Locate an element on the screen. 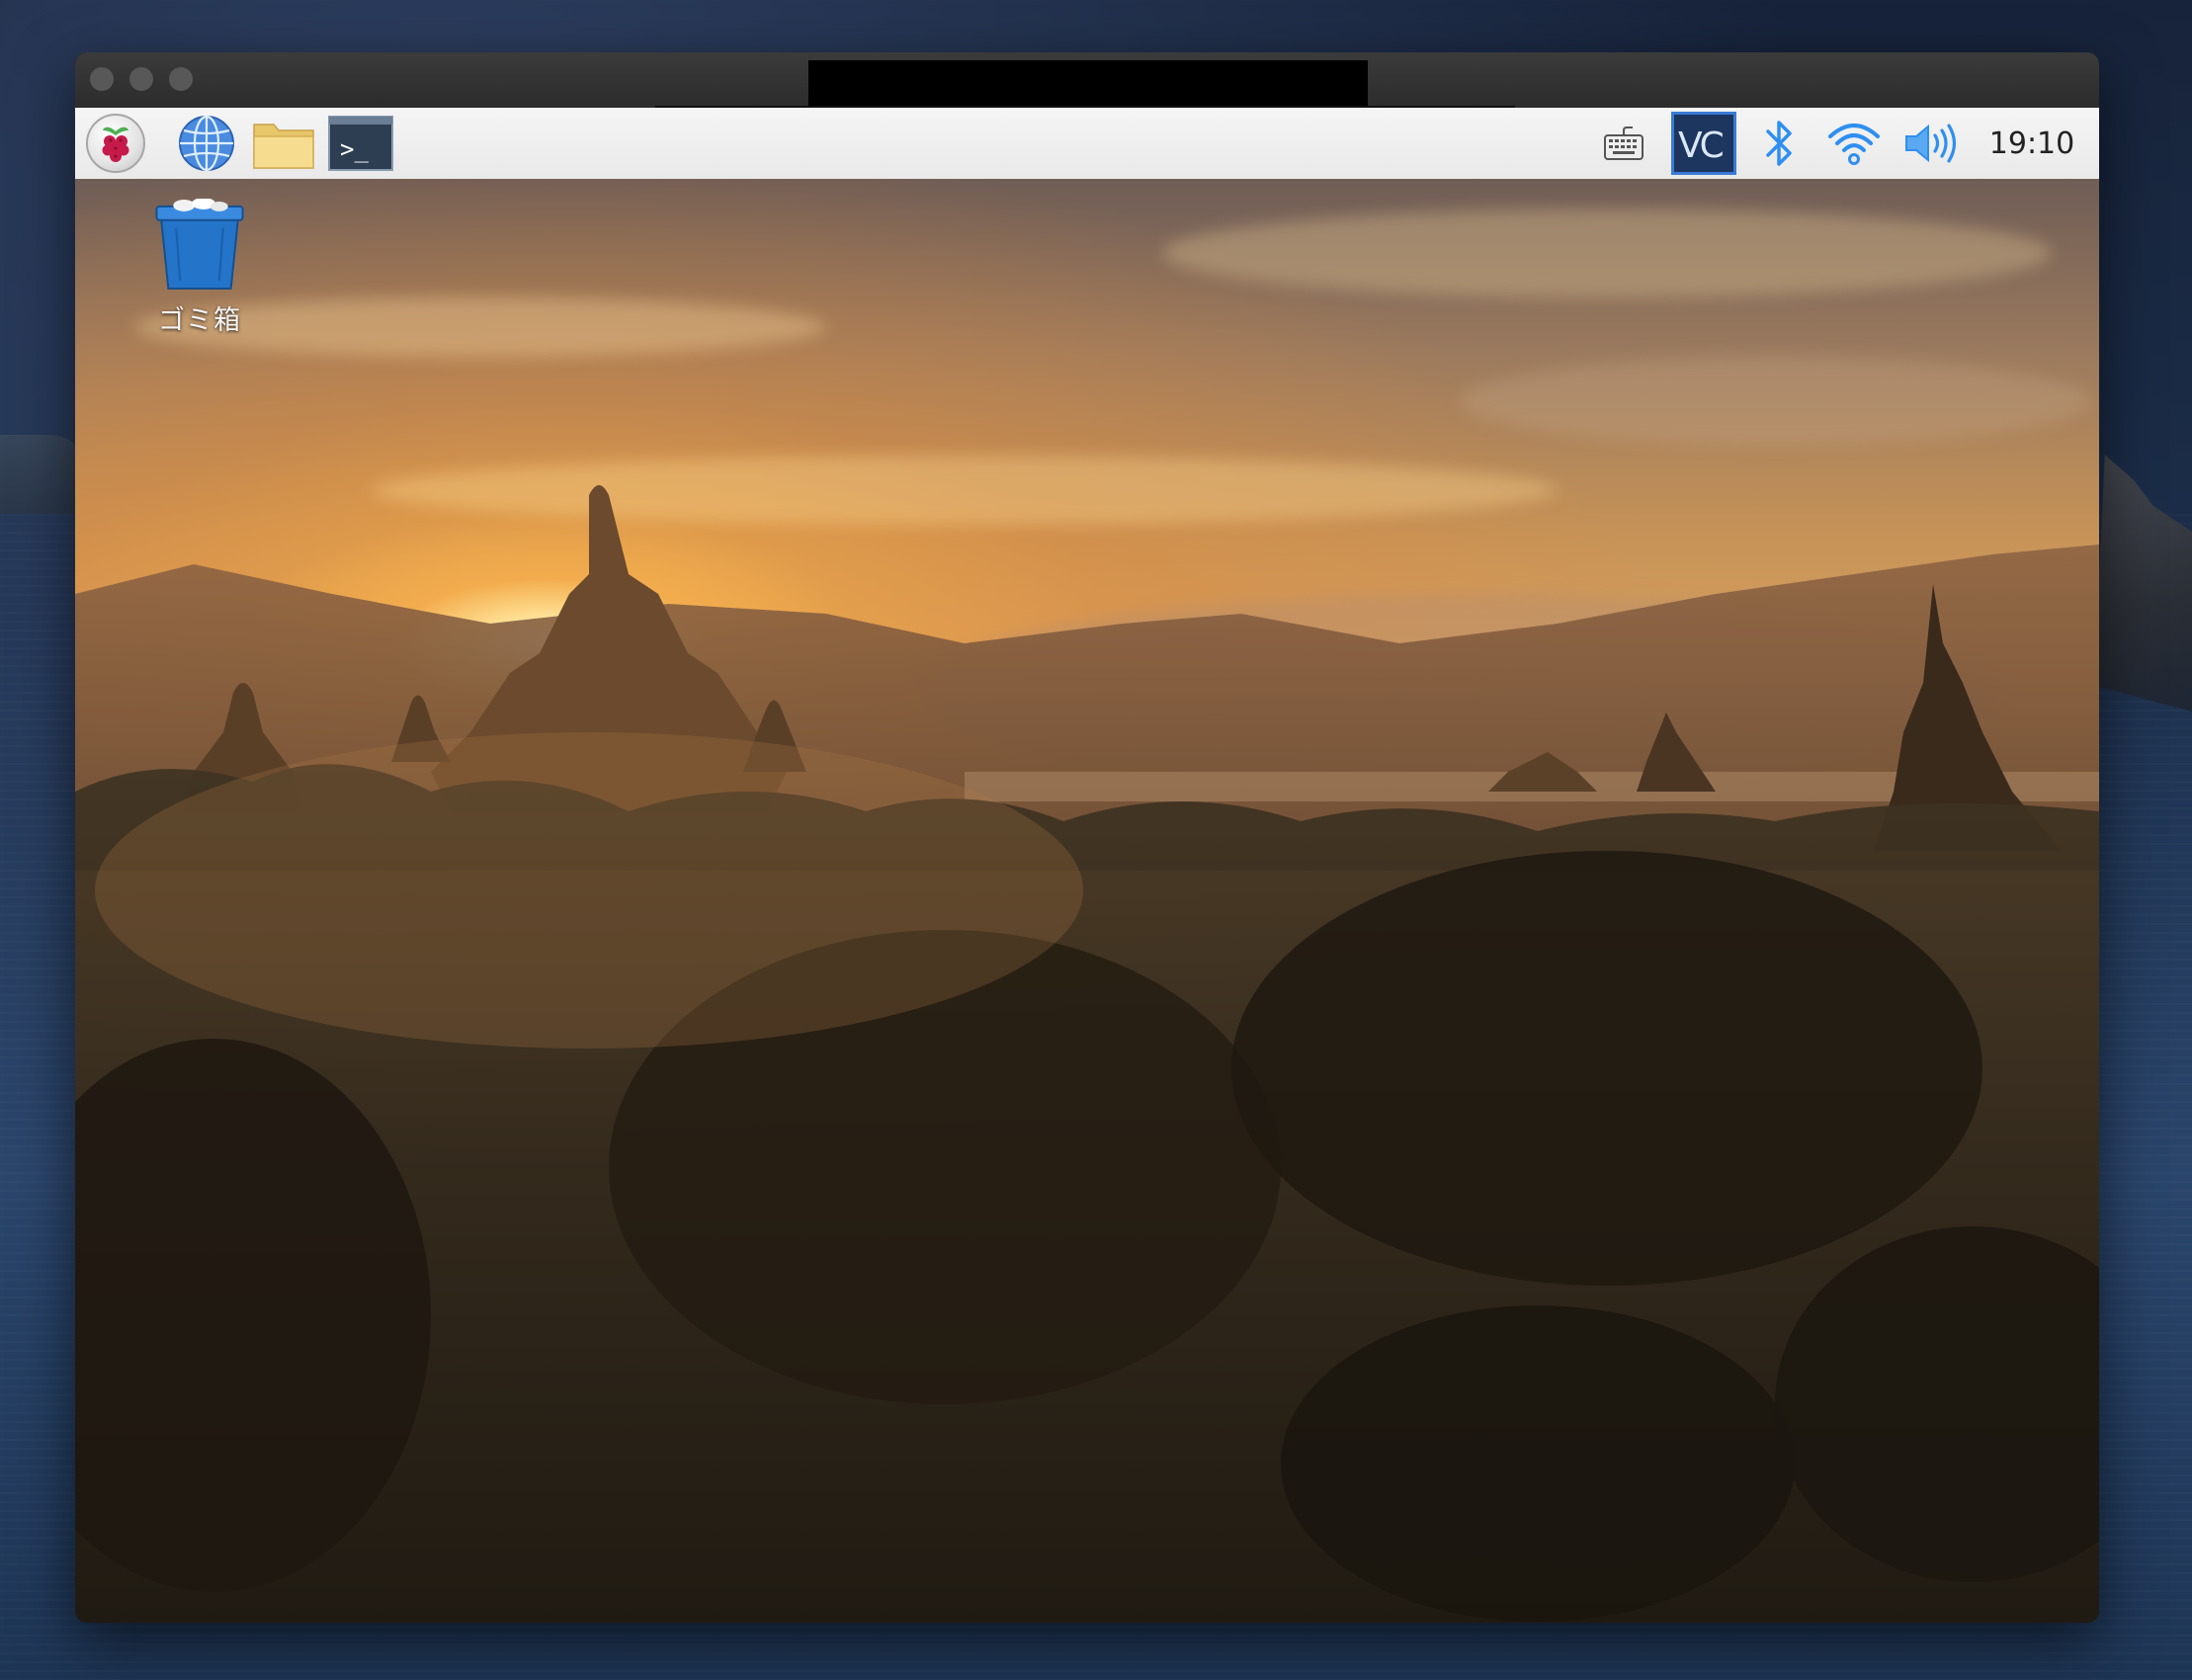 The image size is (2192, 1680). window-titlebar is located at coordinates (1087, 81).